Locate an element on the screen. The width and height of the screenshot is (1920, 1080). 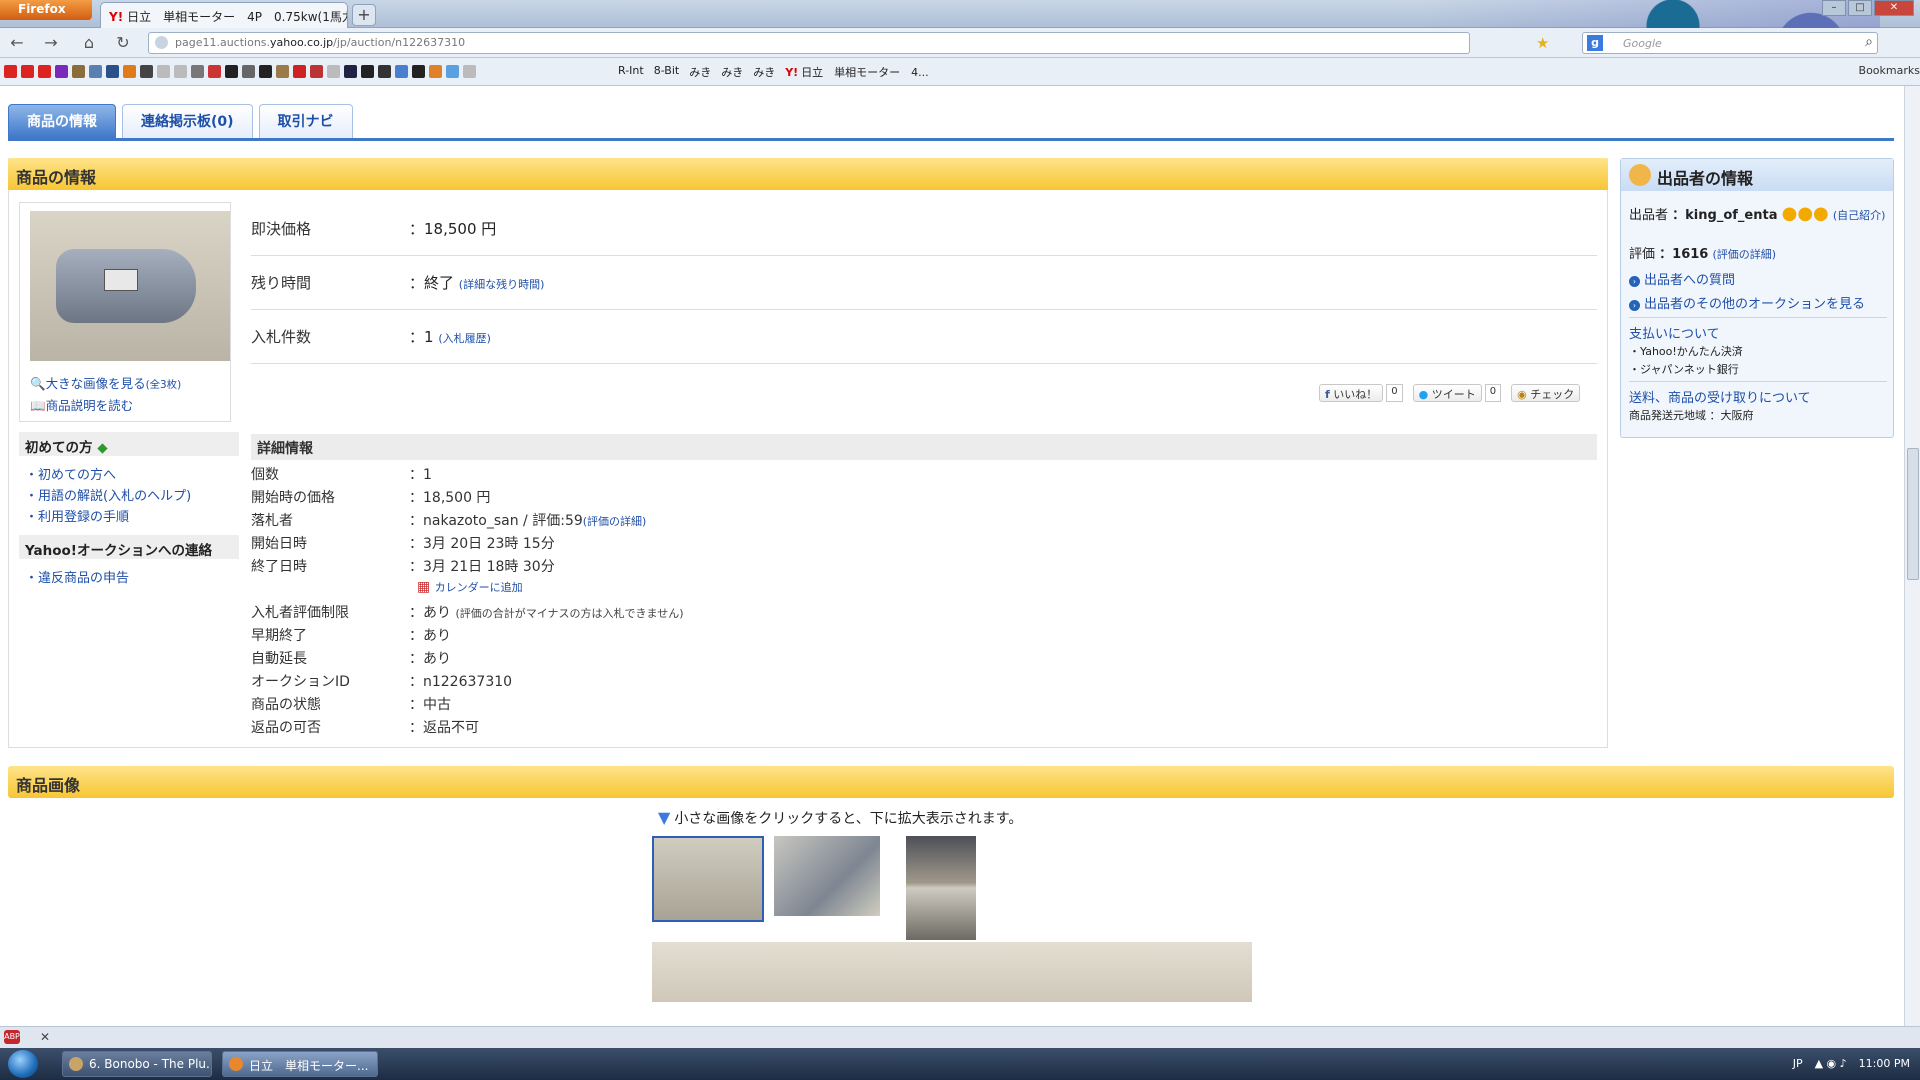
item-main-photo is located at coordinates (130, 286).